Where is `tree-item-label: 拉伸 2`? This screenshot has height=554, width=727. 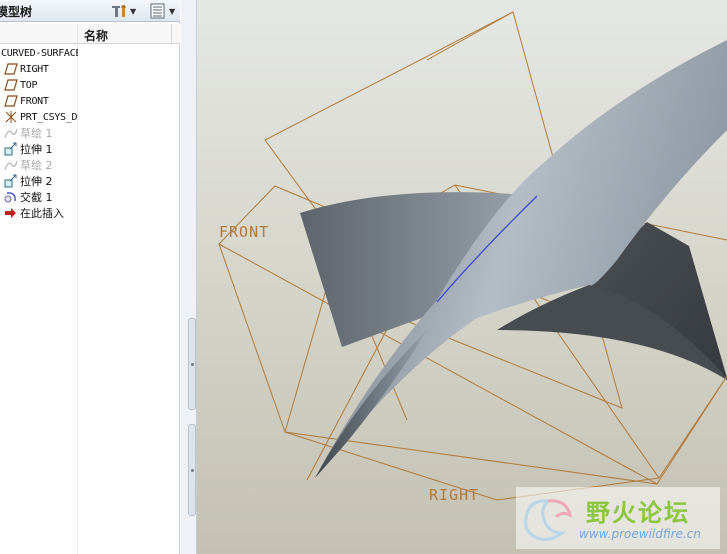 tree-item-label: 拉伸 2 is located at coordinates (36, 181).